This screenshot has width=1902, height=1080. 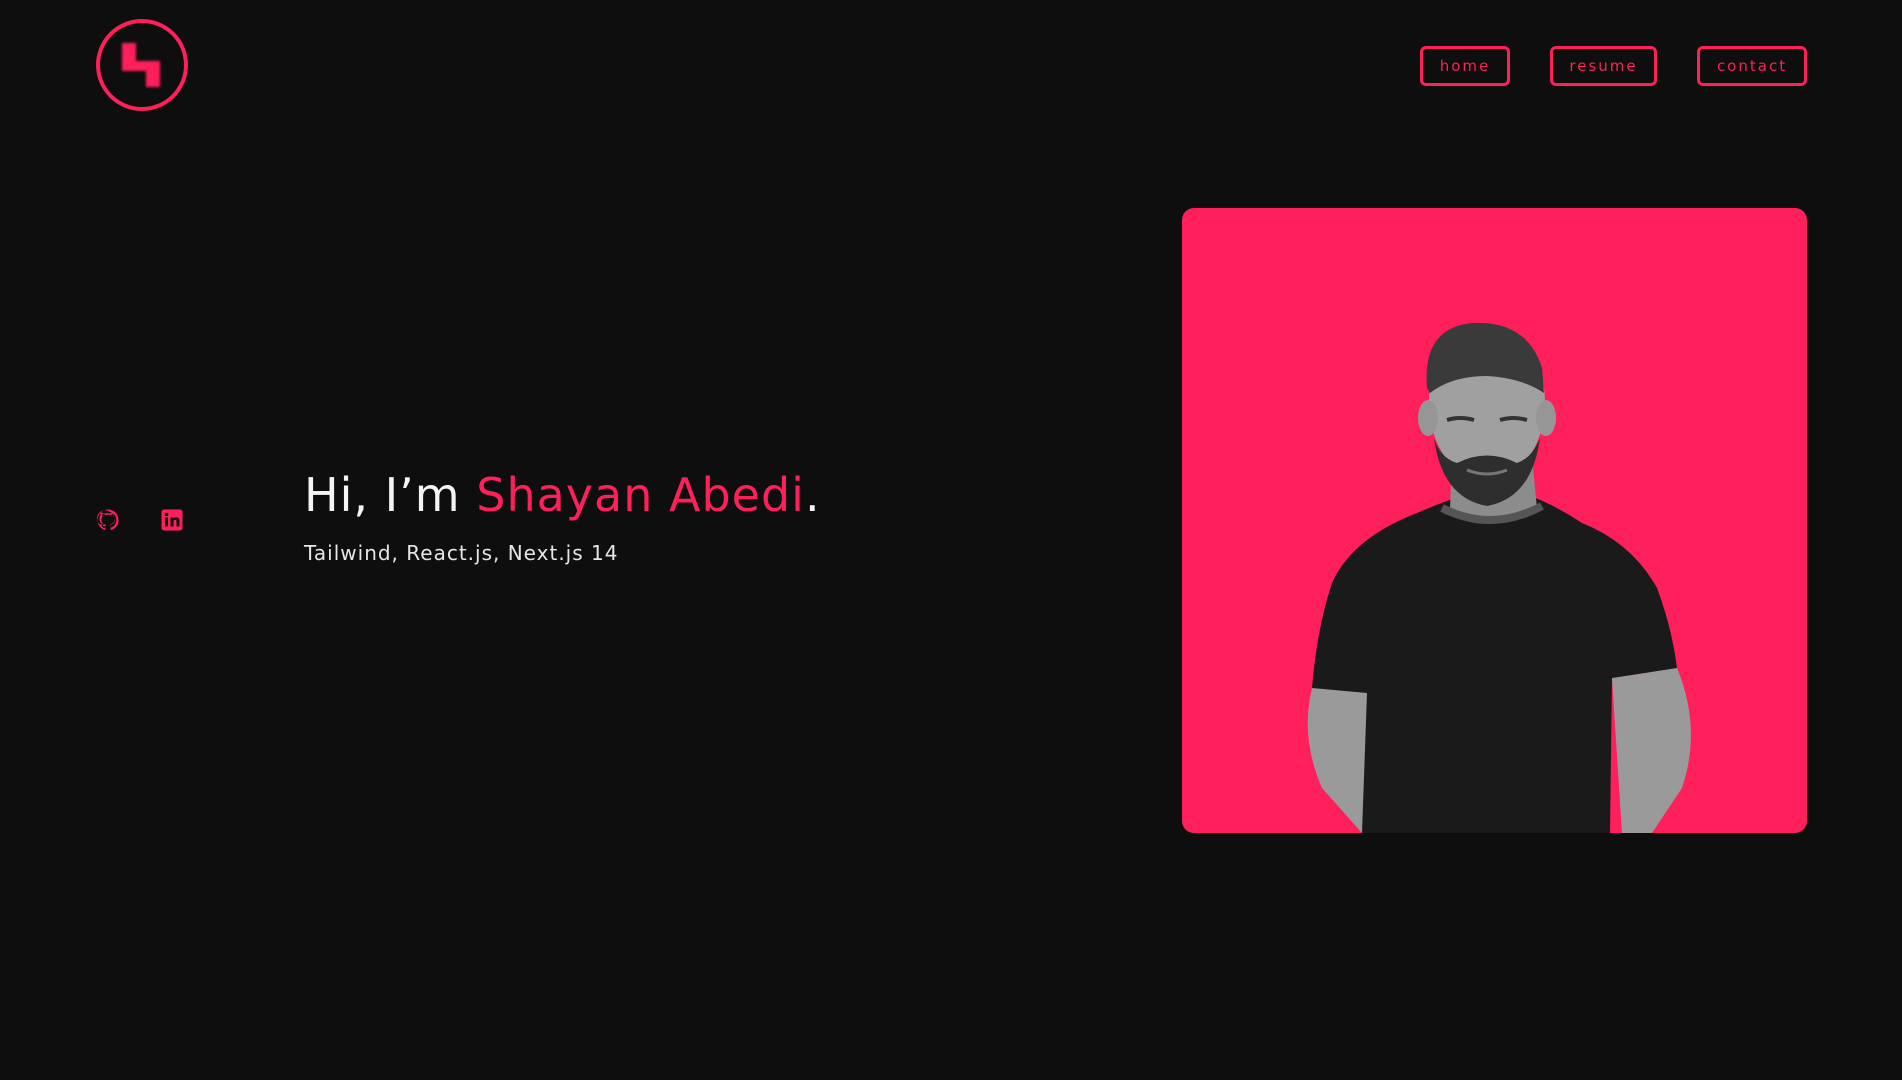 I want to click on main-nav: home resume contact, so click(x=1613, y=66).